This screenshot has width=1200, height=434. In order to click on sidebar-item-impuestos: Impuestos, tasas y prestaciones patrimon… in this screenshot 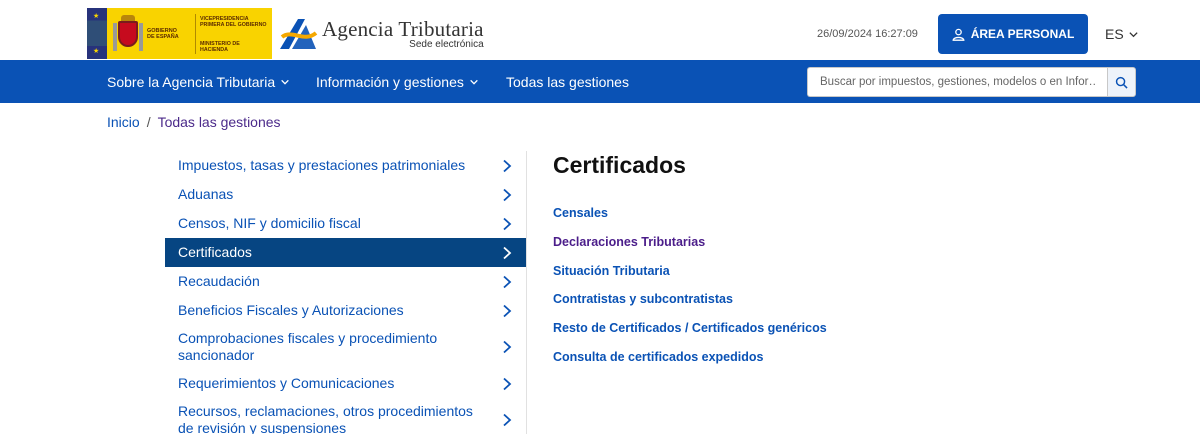, I will do `click(345, 165)`.